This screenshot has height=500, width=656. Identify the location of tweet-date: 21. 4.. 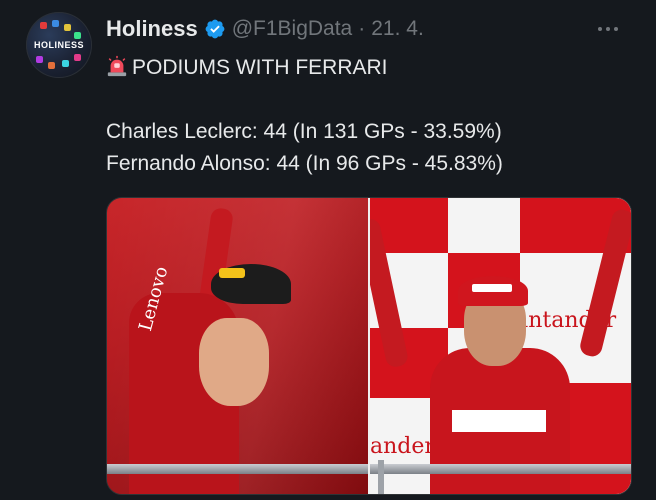
(397, 29).